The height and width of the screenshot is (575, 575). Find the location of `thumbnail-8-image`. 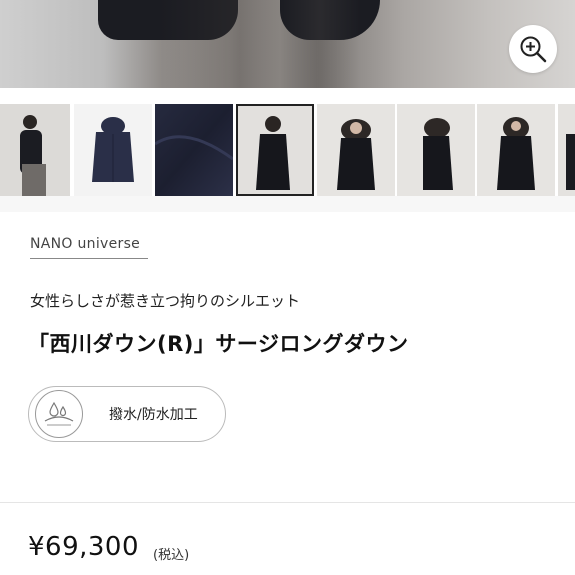

thumbnail-8-image is located at coordinates (566, 150).